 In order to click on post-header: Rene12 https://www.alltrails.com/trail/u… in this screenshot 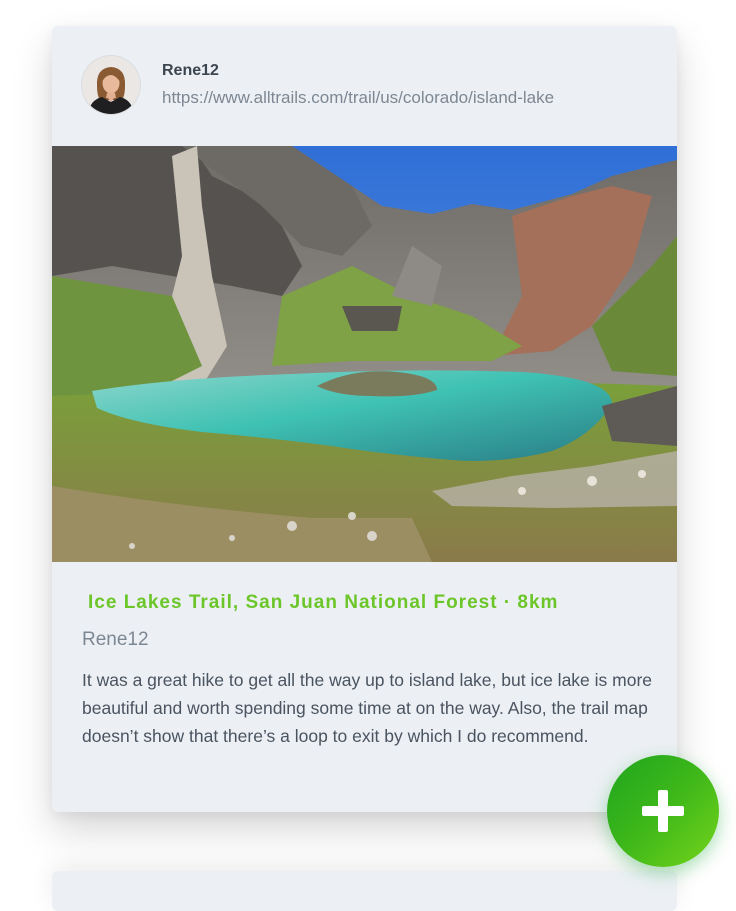, I will do `click(364, 86)`.